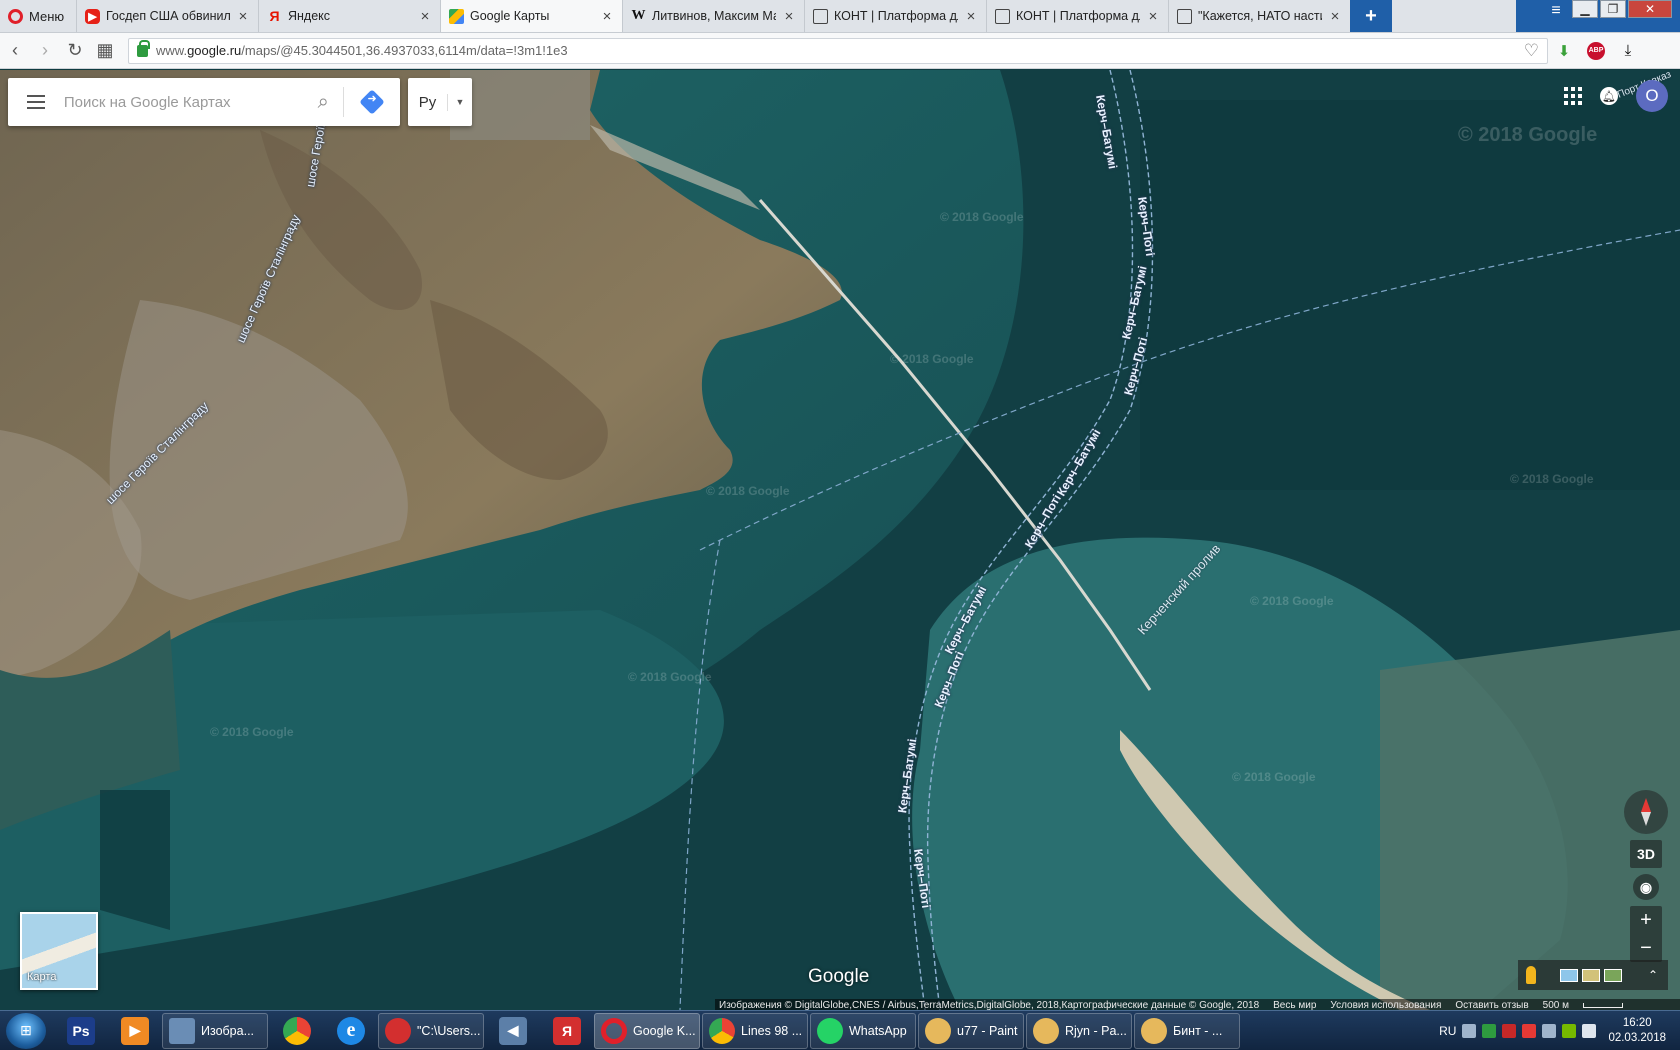  I want to click on menu-label: Меню, so click(47, 16).